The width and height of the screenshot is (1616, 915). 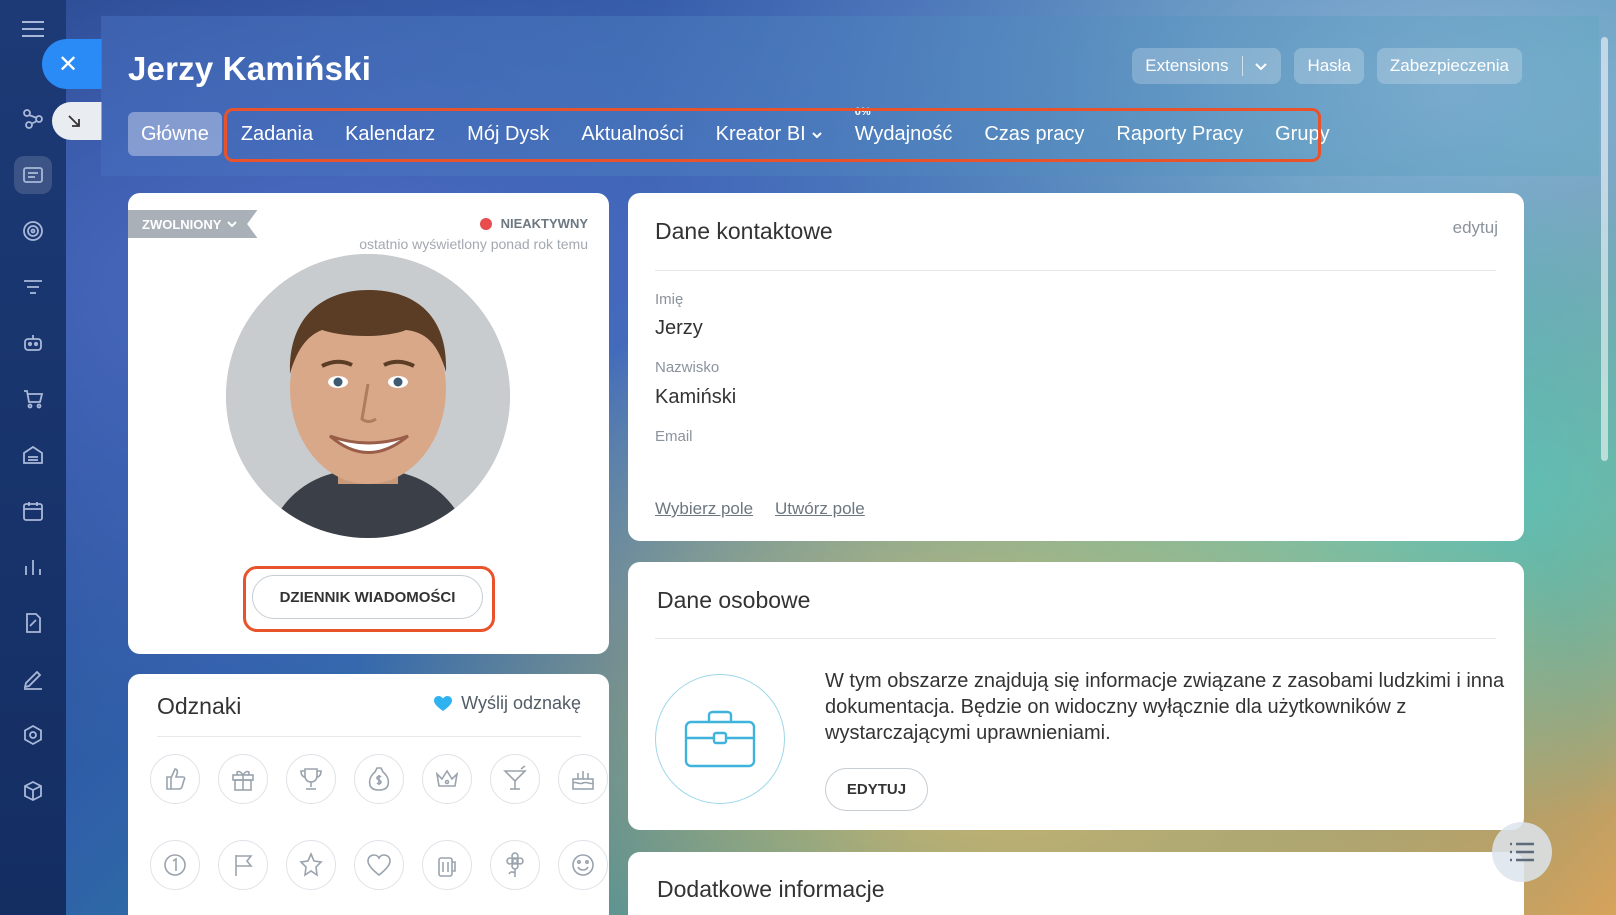 I want to click on passwords-button: Hasła, so click(x=1329, y=66).